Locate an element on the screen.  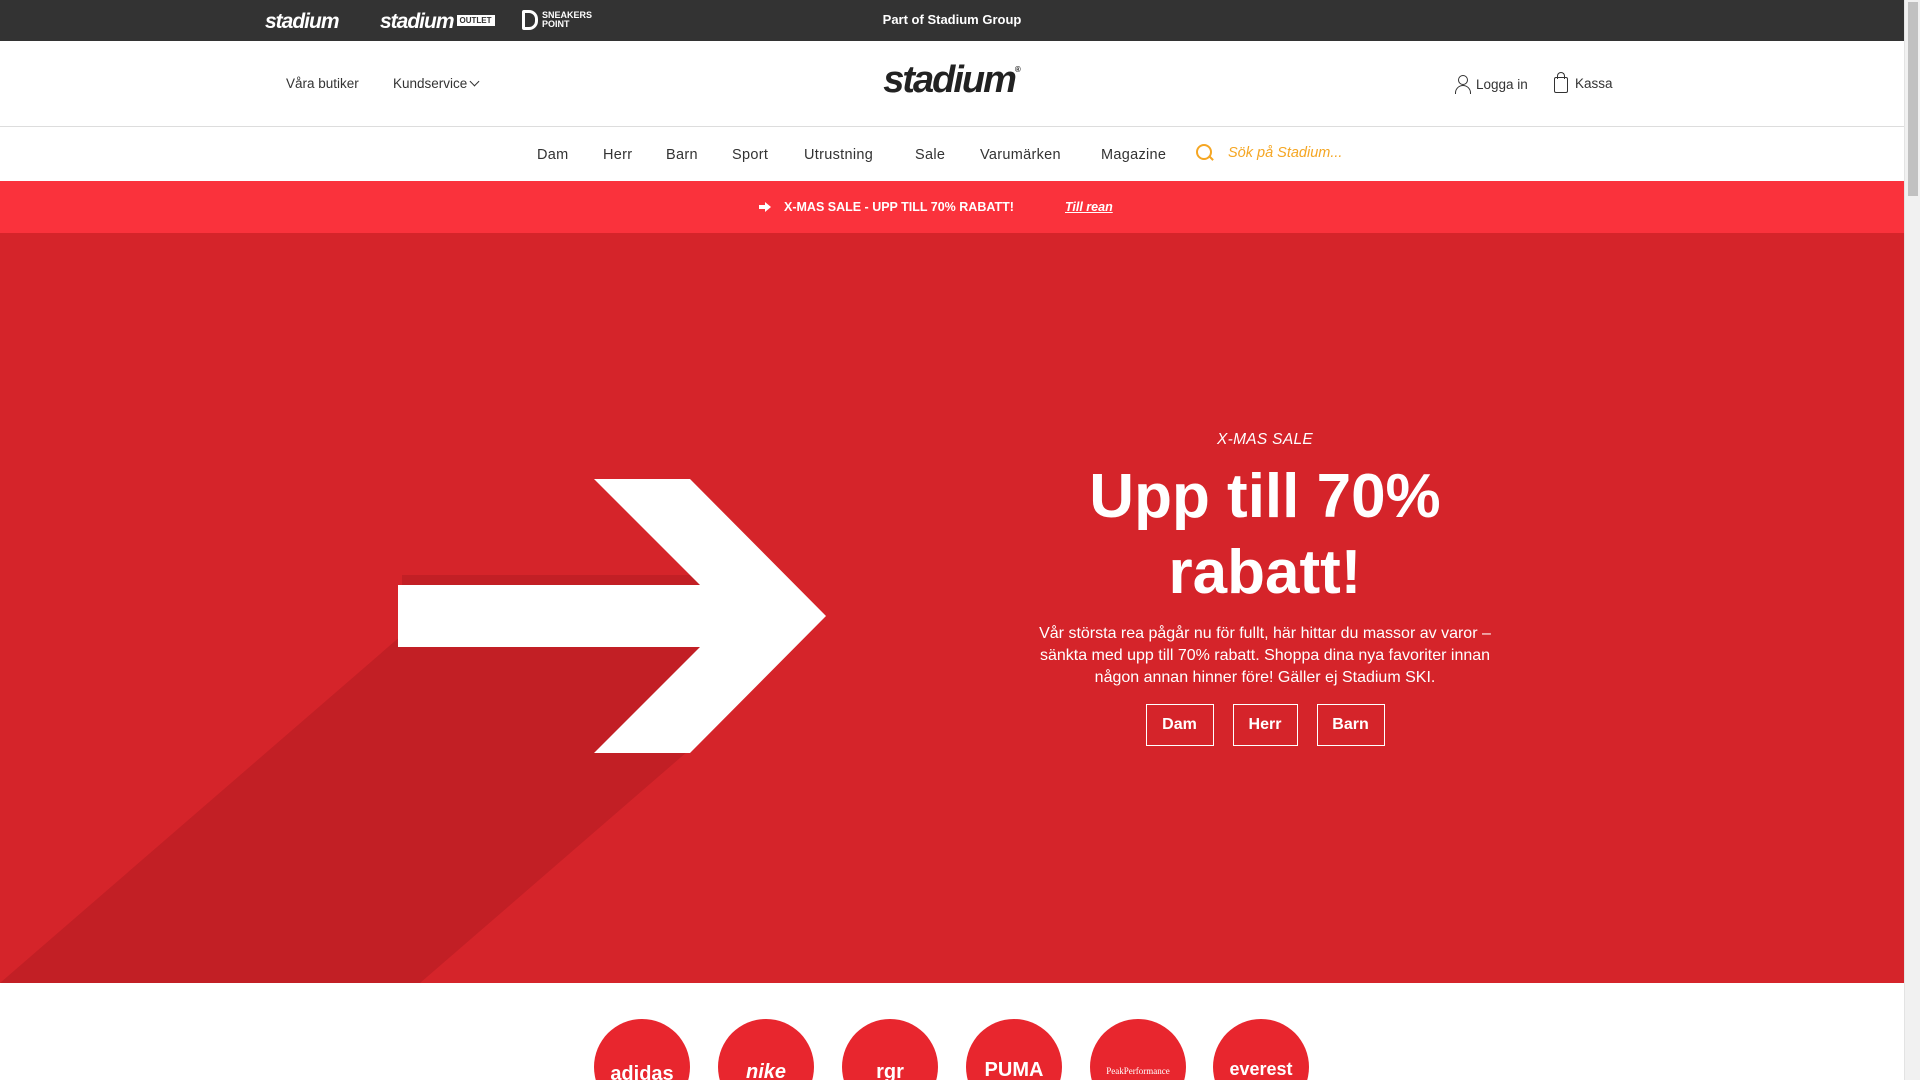
login-link: Logga in is located at coordinates (1491, 84).